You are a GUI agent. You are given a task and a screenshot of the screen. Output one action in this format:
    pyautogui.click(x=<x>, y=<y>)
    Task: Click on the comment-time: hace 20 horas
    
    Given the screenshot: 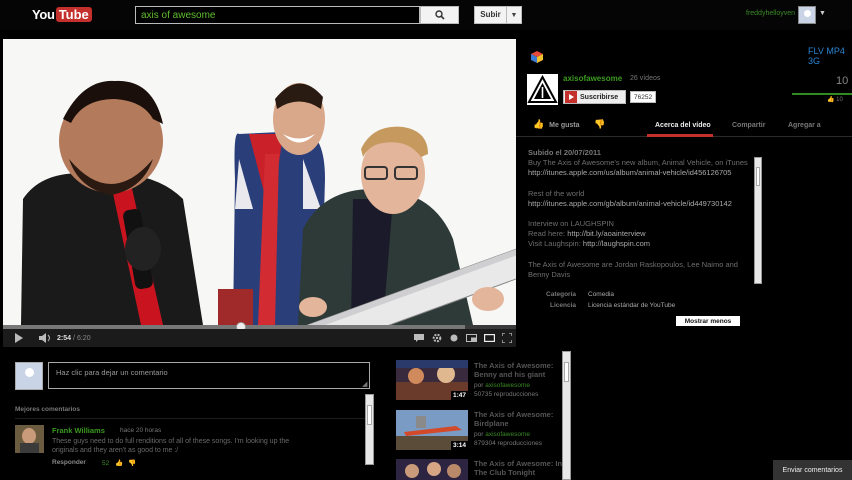 What is the action you would take?
    pyautogui.click(x=141, y=430)
    